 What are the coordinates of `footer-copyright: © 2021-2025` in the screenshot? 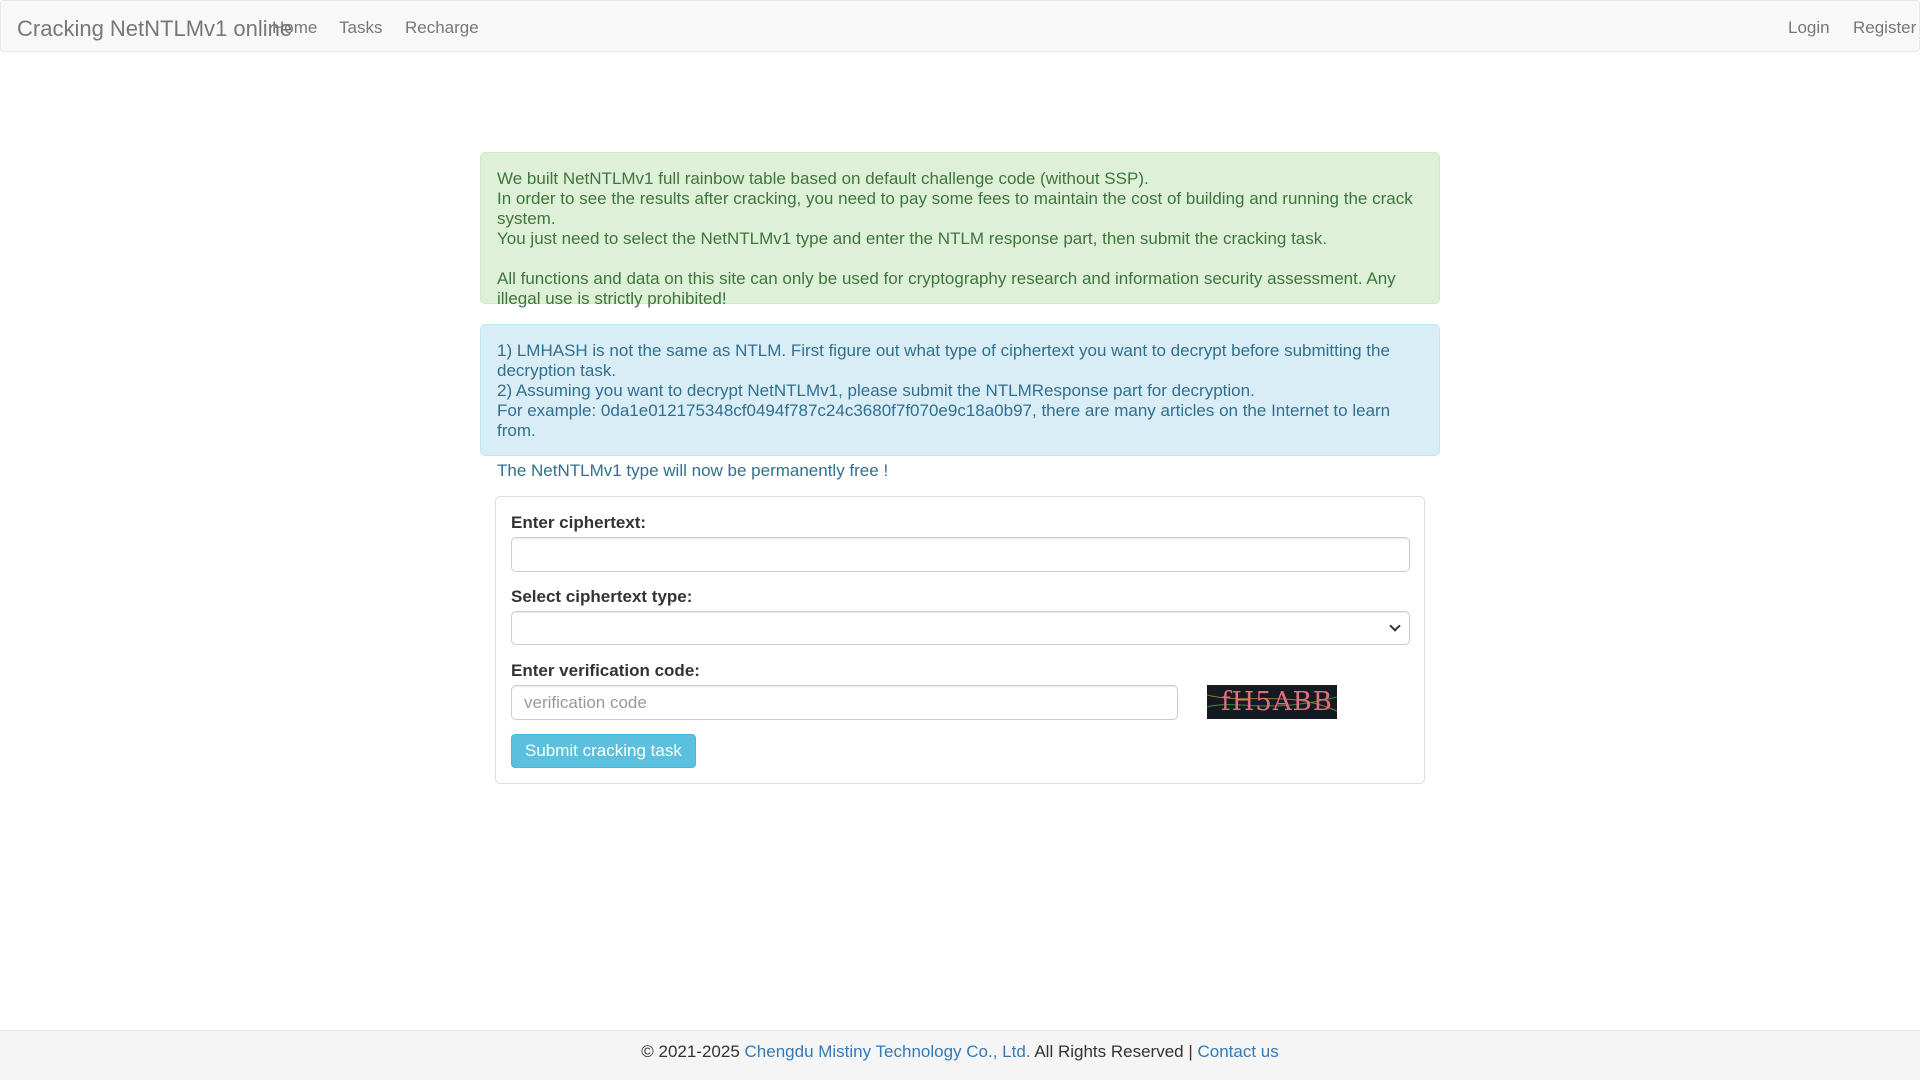 It's located at (690, 1051).